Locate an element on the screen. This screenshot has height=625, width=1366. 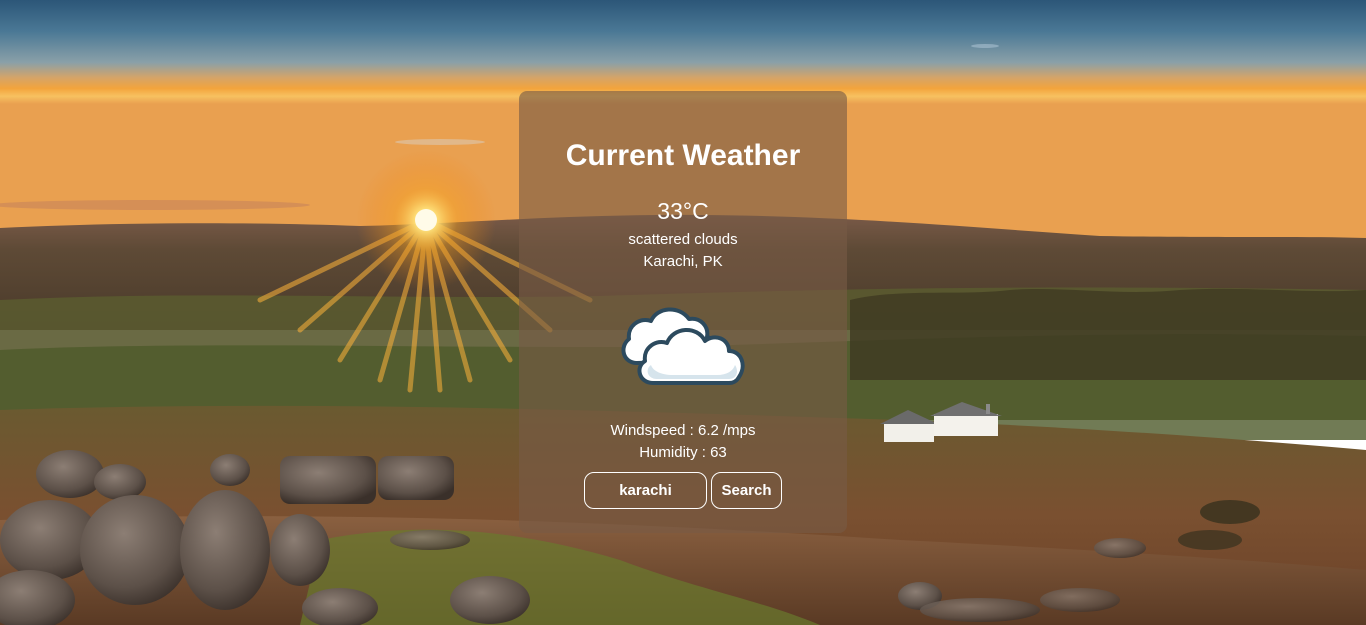
cloud-icon is located at coordinates (683, 345).